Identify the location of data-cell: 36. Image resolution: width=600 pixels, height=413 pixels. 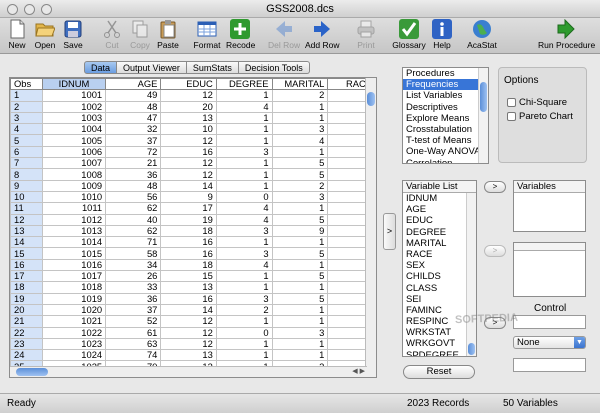
(133, 174).